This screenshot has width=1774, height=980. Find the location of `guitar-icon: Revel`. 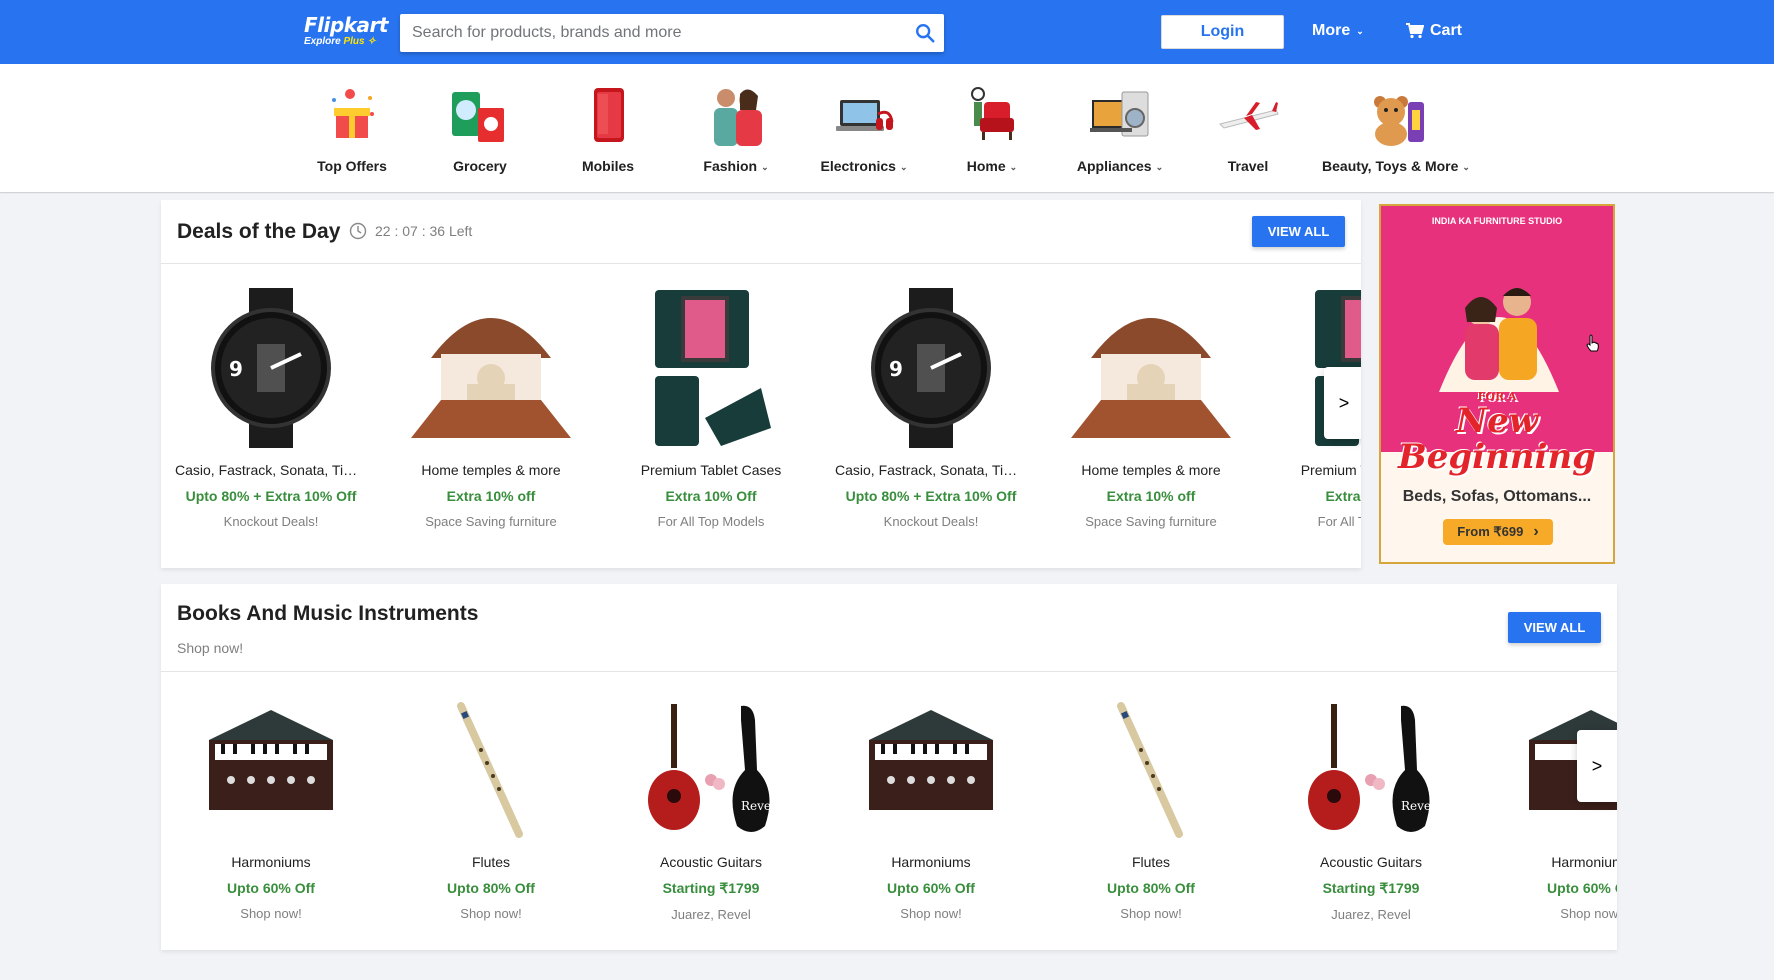

guitar-icon: Revel is located at coordinates (711, 768).